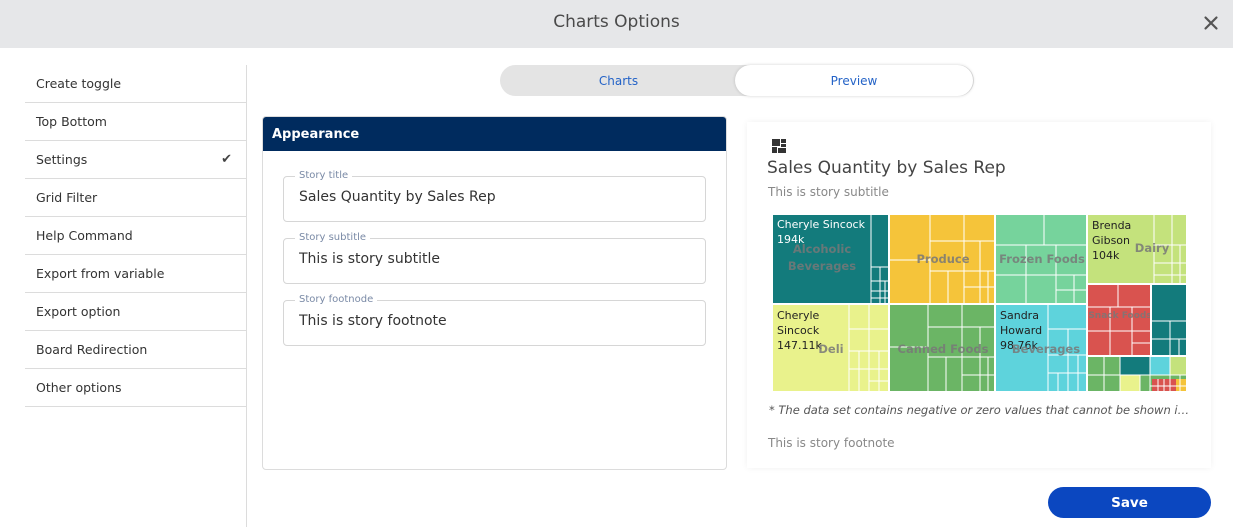 The height and width of the screenshot is (527, 1233). I want to click on appearance-header: Appearance, so click(494, 134).